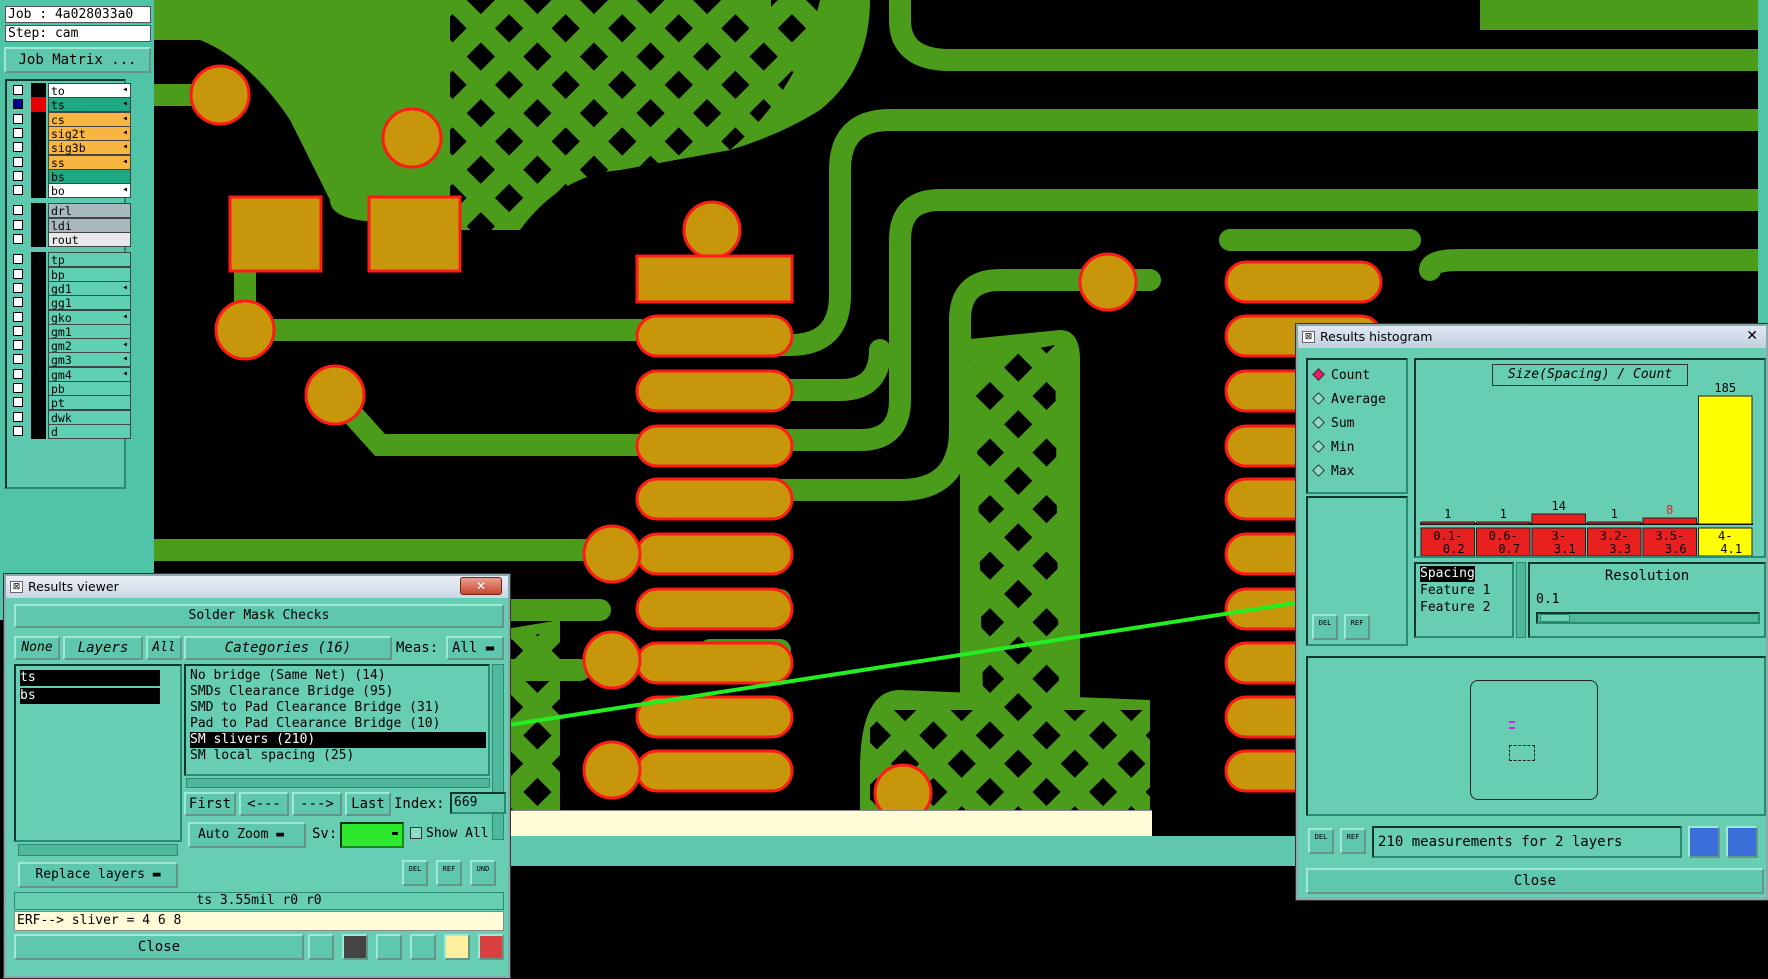 Image resolution: width=1768 pixels, height=979 pixels. What do you see at coordinates (491, 947) in the screenshot?
I see `histogram-icon` at bounding box center [491, 947].